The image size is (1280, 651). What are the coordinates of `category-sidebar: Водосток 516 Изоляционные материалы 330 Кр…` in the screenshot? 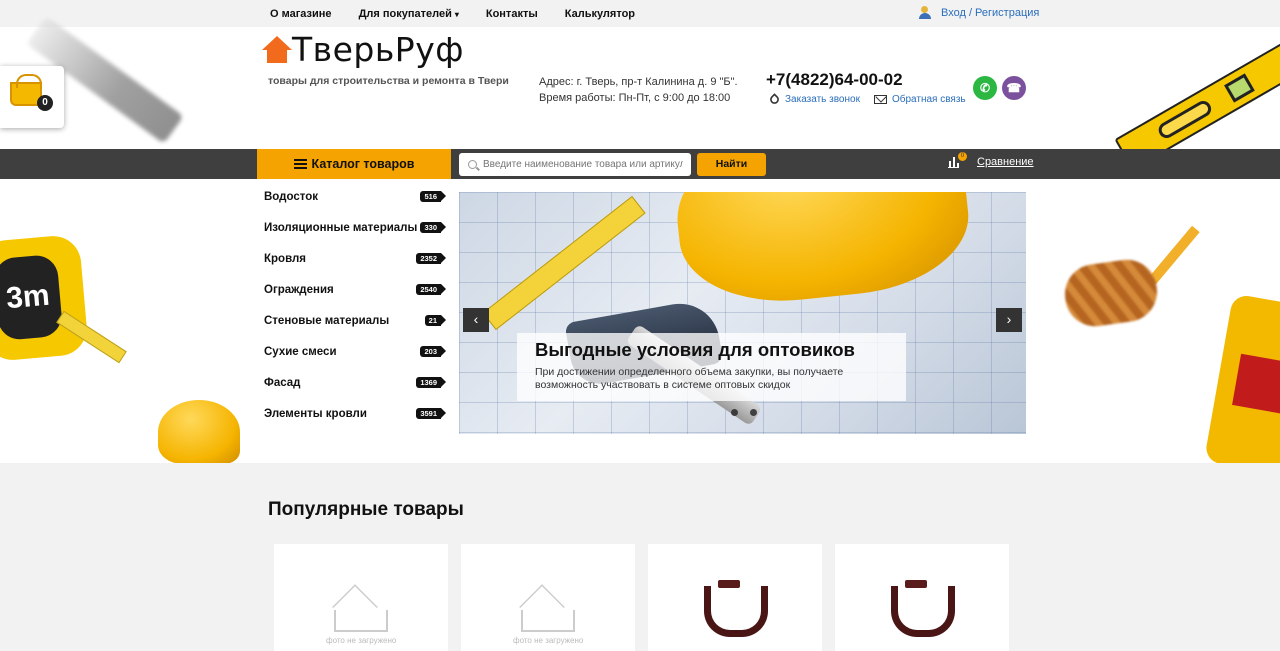 It's located at (355, 305).